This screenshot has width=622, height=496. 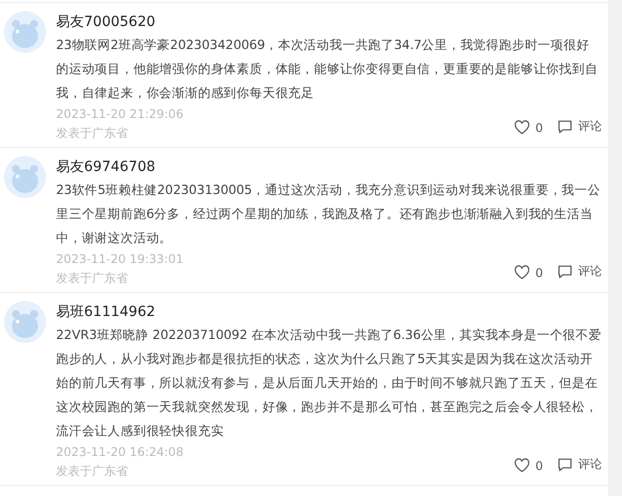 What do you see at coordinates (329, 22) in the screenshot?
I see `user-name: 易友70005620` at bounding box center [329, 22].